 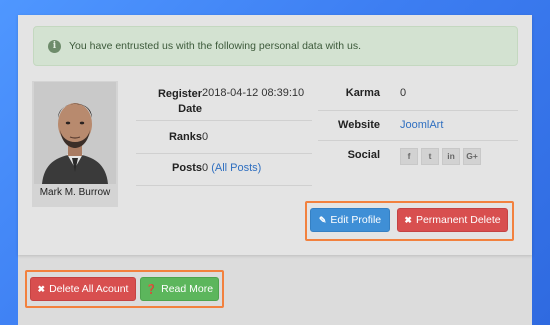 I want to click on posts-value: 0 (All Posts), so click(x=231, y=168).